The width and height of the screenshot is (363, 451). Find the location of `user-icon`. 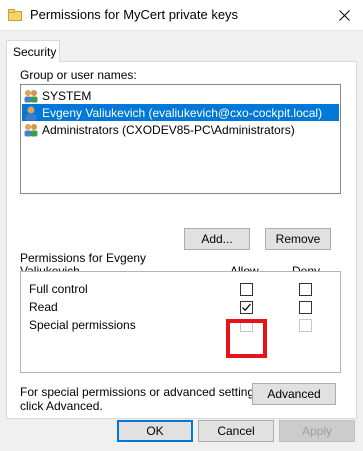

user-icon is located at coordinates (31, 113).